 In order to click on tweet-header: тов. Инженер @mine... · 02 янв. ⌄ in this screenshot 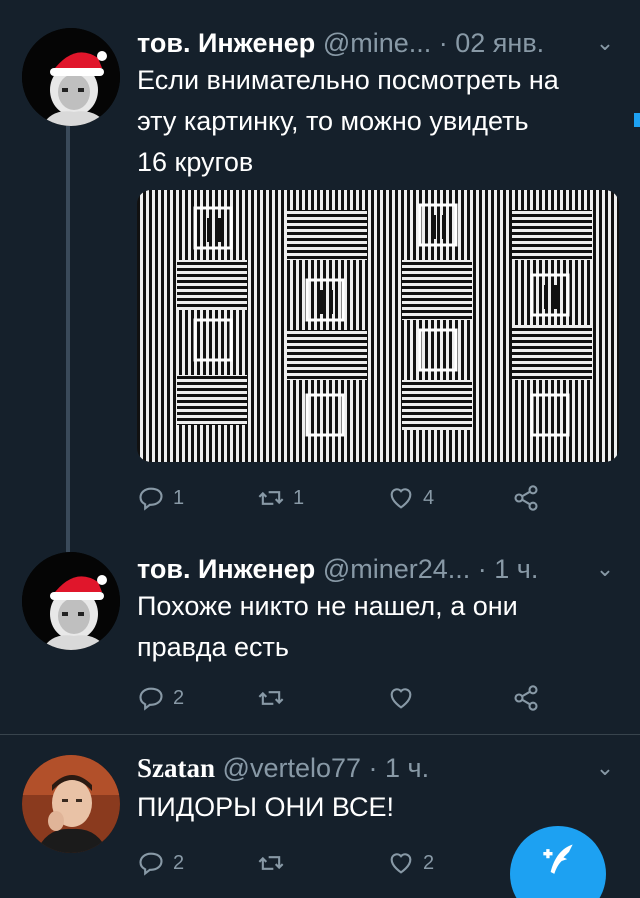, I will do `click(378, 43)`.